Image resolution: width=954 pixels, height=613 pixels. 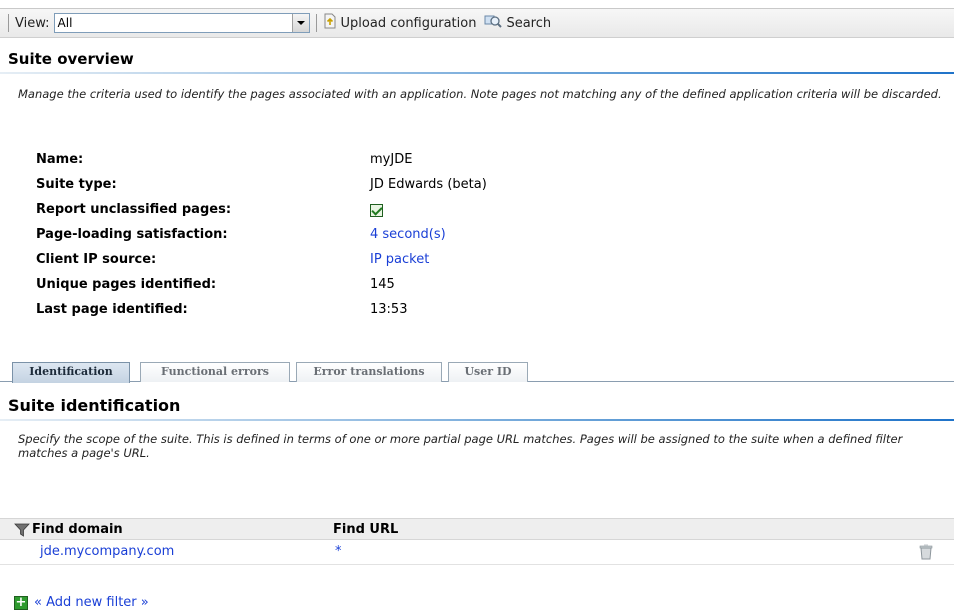 I want to click on search-label: Search, so click(x=529, y=23).